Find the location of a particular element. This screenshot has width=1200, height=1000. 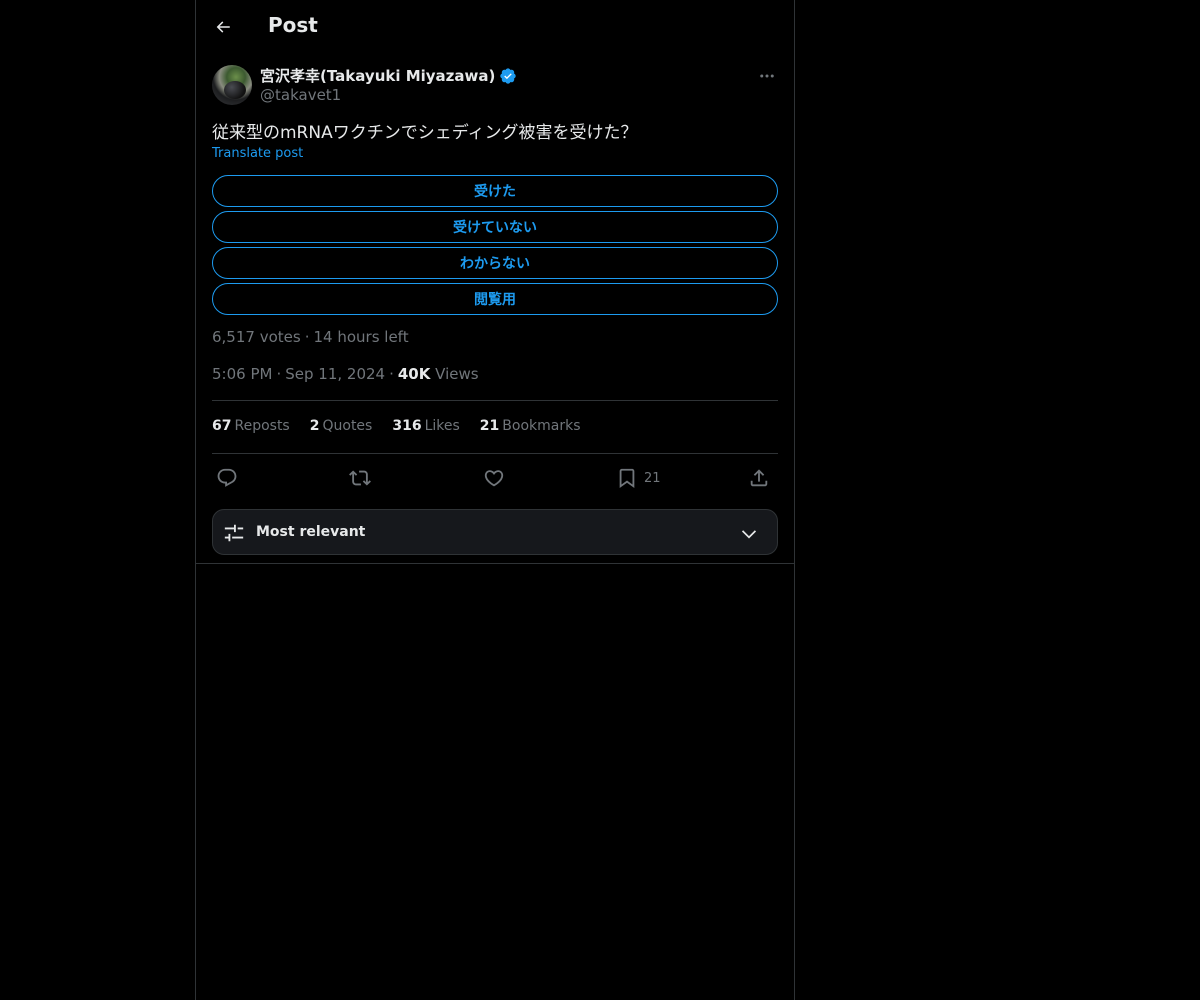

action-bar: 21 is located at coordinates (495, 478).